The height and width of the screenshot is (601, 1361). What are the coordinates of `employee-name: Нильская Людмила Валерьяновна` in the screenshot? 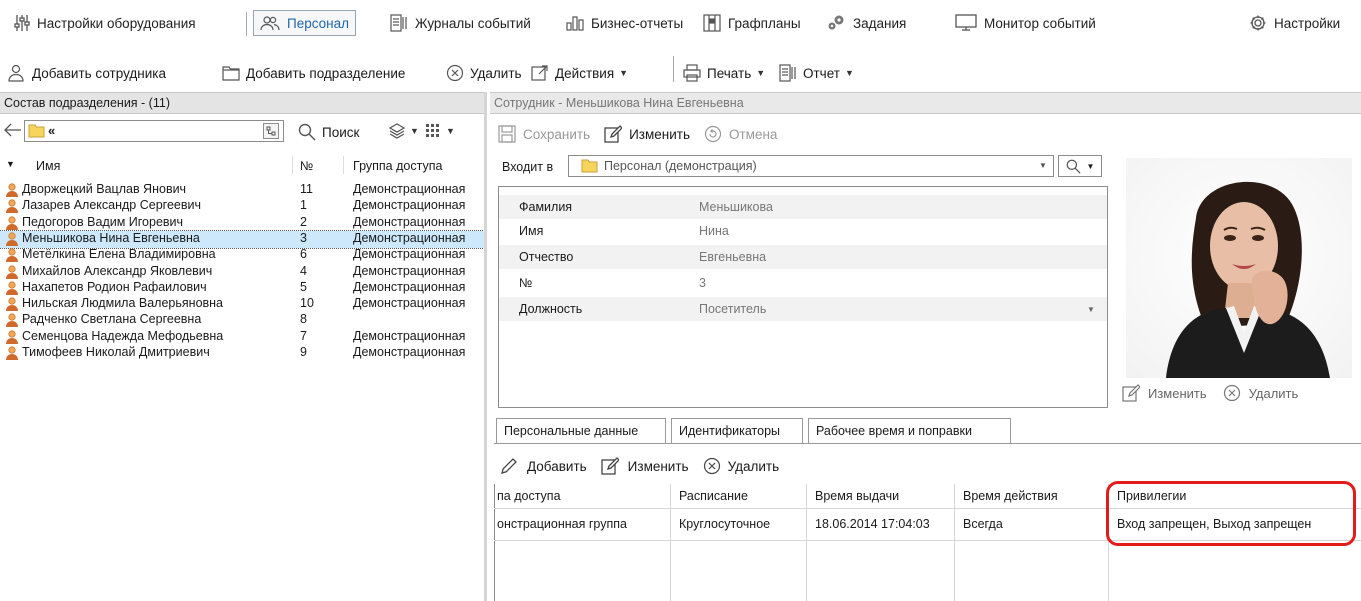 It's located at (123, 303).